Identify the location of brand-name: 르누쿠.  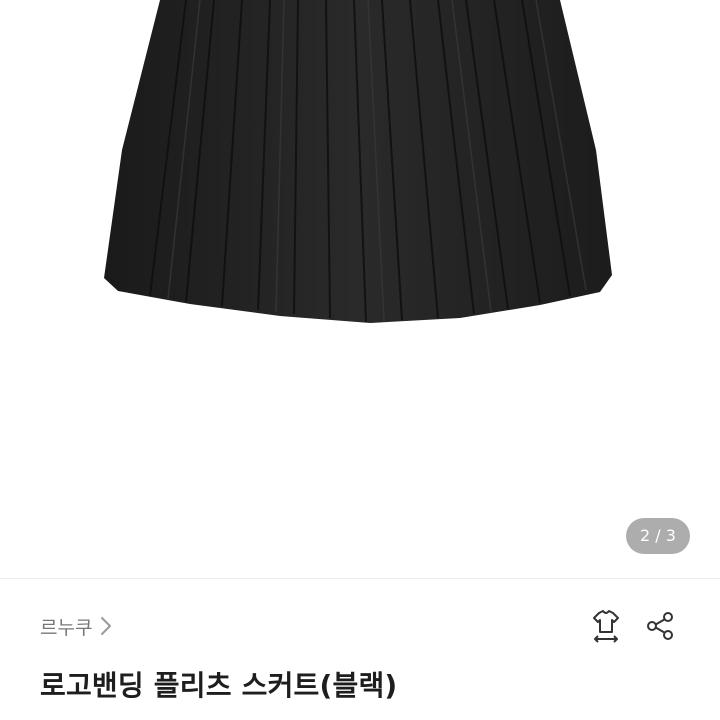
(66, 627).